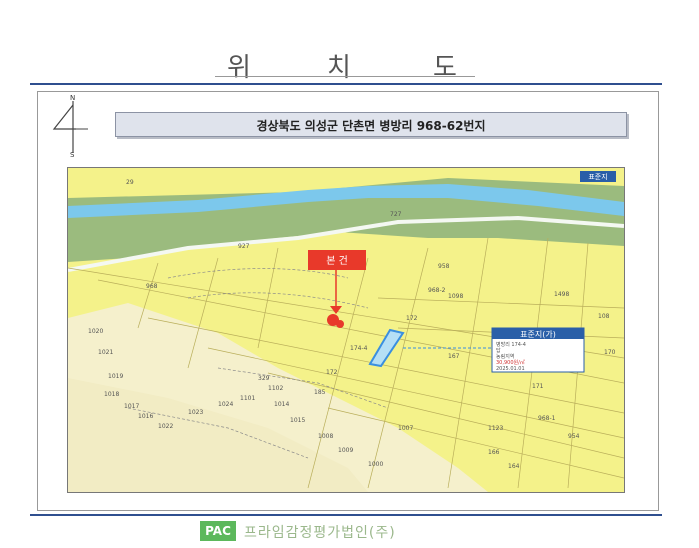 This screenshot has height=548, width=699. Describe the element at coordinates (131, 406) in the screenshot. I see `parcel-number-label: 1017` at that location.